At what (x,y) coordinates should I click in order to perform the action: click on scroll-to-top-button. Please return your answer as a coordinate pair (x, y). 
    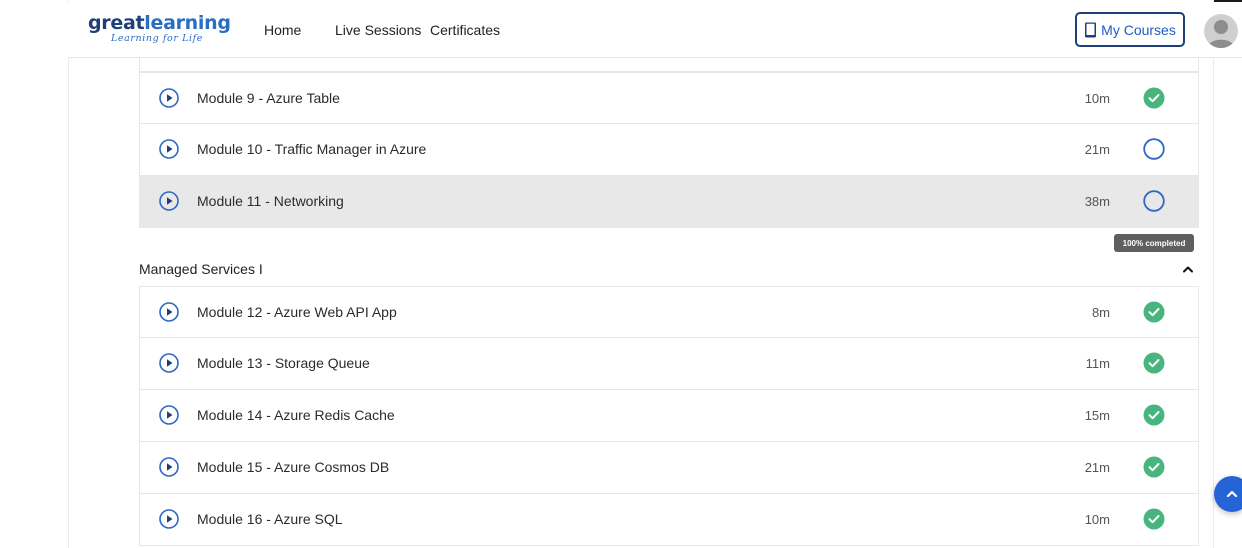
    Looking at the image, I should click on (1228, 494).